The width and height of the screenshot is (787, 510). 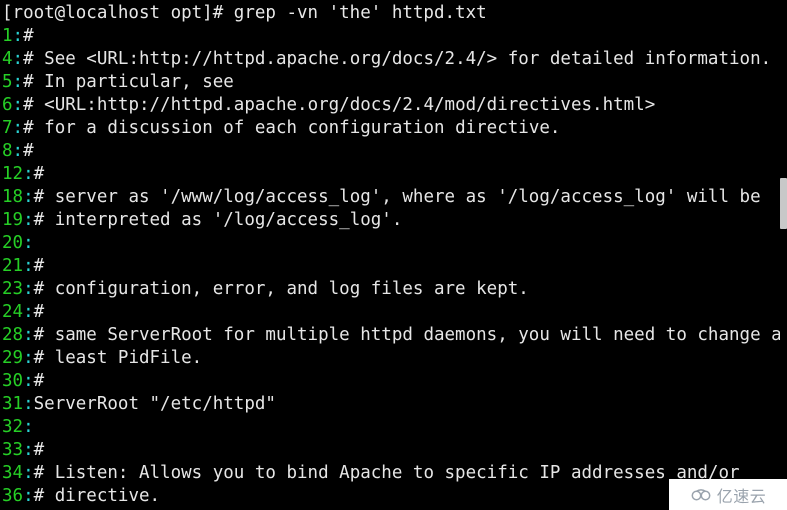 What do you see at coordinates (394, 82) in the screenshot?
I see `output-line: 5:# In particular, see` at bounding box center [394, 82].